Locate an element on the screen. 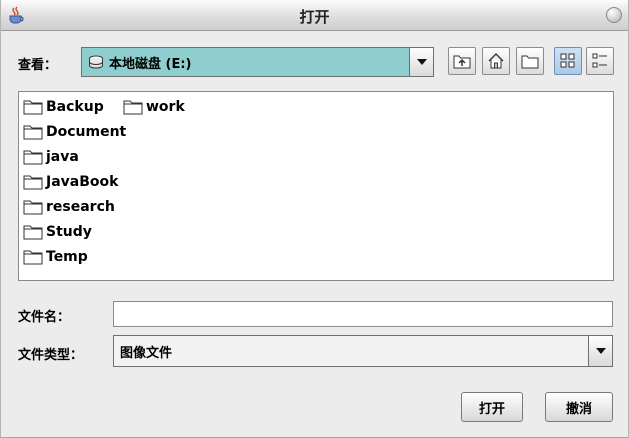 This screenshot has height=438, width=629. folder-name: research is located at coordinates (80, 207).